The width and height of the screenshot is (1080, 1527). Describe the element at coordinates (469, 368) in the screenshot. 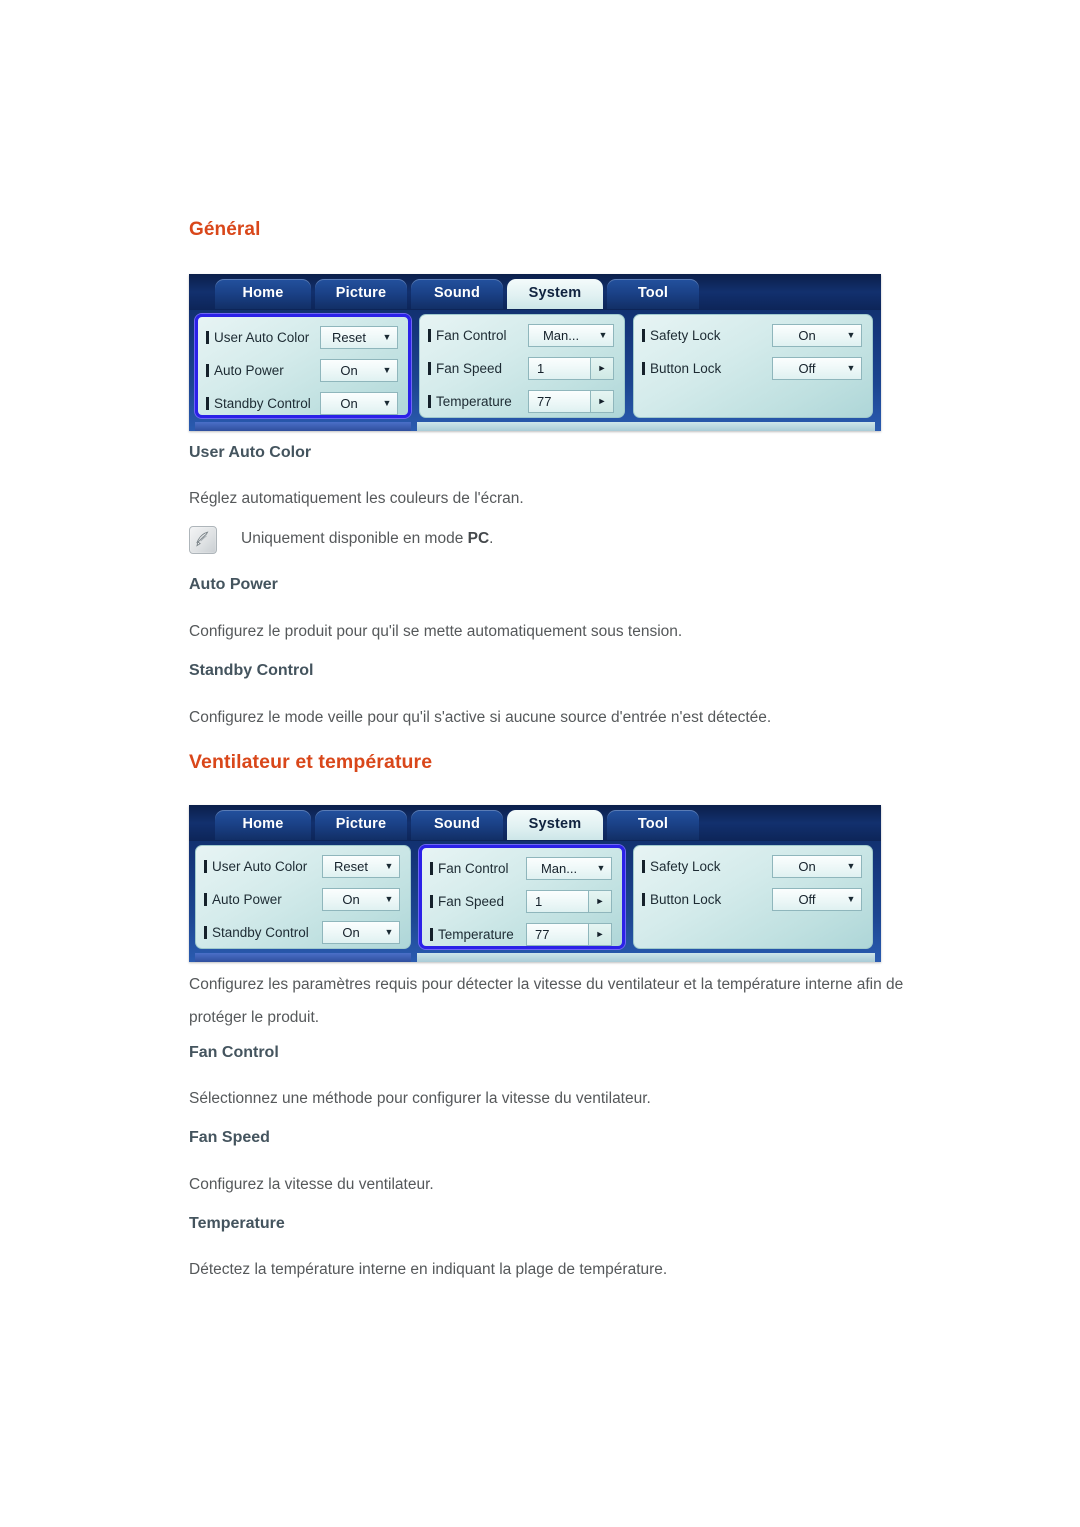

I see `osd-label-text: Fan Speed` at that location.